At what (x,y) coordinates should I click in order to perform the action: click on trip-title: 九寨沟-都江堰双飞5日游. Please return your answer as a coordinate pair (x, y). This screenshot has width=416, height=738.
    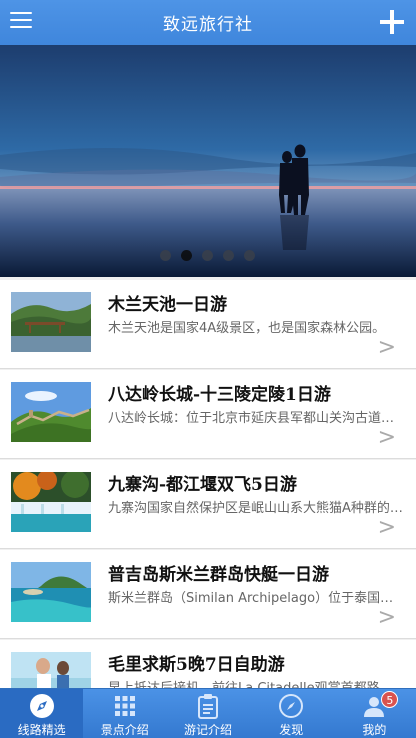
    Looking at the image, I should click on (202, 485).